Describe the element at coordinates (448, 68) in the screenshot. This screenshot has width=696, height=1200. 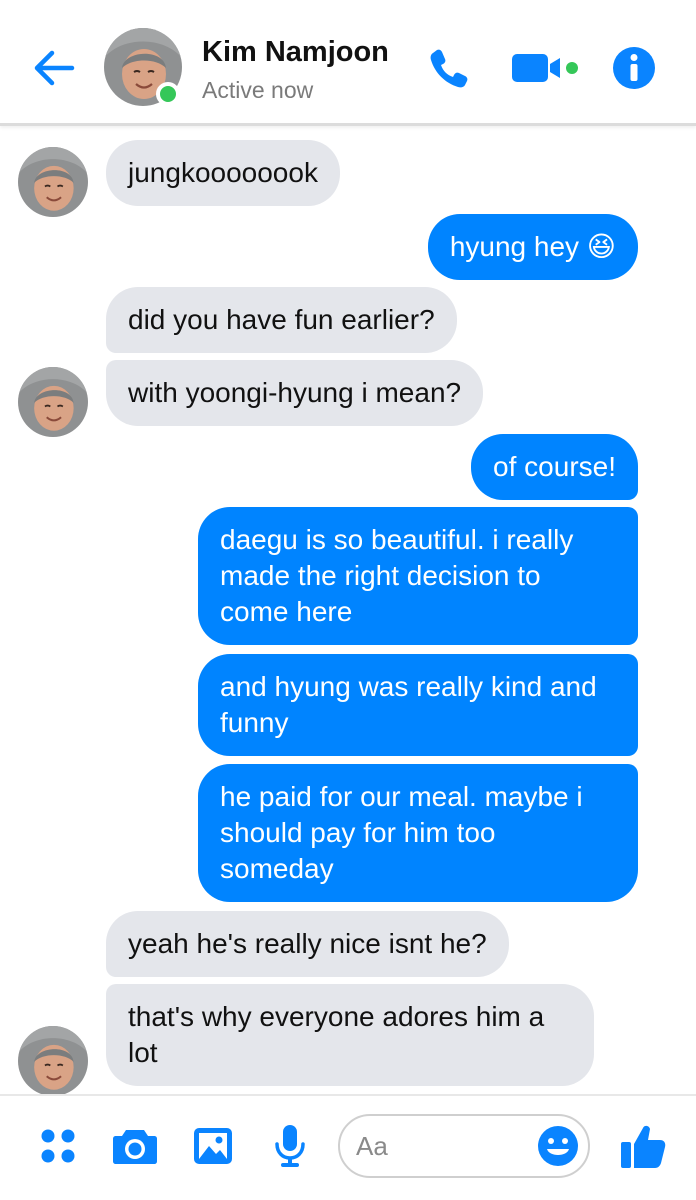
I see `phone-icon` at that location.